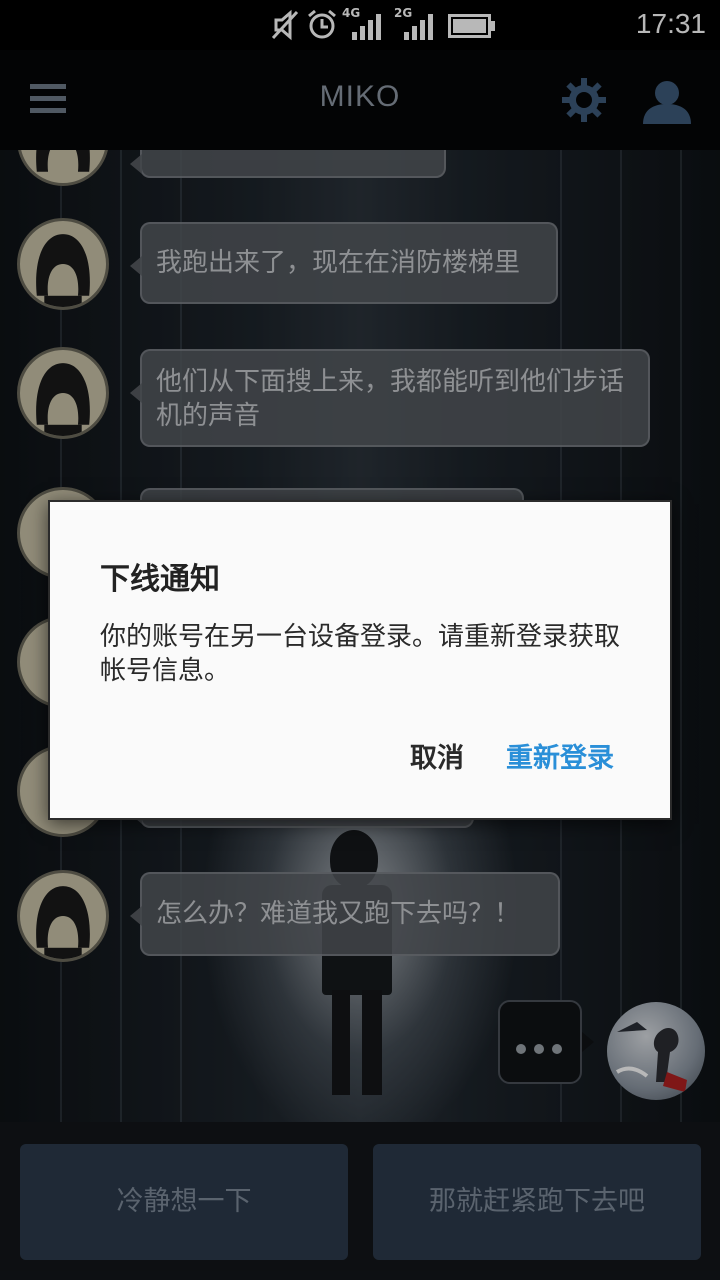  I want to click on relogin-button: 重新登录, so click(560, 755).